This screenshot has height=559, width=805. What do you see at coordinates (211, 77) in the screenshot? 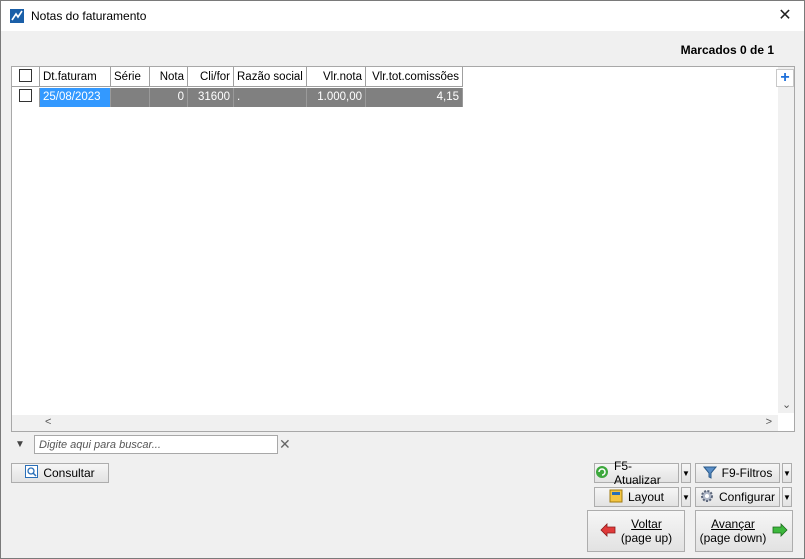
I see `col-cli-for: Cli/for` at bounding box center [211, 77].